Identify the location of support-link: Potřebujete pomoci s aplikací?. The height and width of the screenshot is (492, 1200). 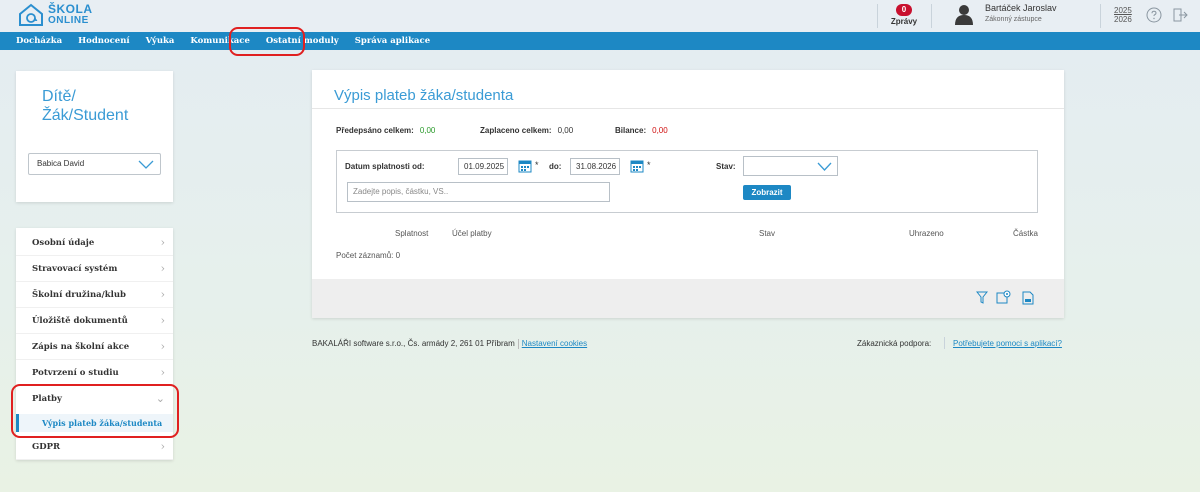
(1007, 343).